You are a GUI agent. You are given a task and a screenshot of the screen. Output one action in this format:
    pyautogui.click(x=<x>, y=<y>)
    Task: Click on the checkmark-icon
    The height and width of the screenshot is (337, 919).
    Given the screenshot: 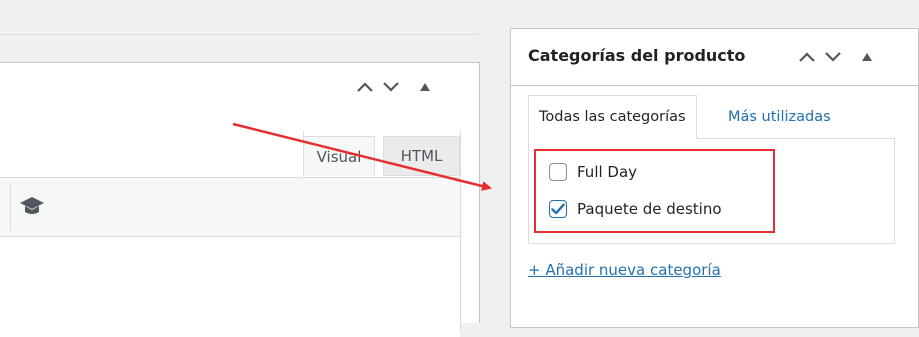 What is the action you would take?
    pyautogui.click(x=558, y=209)
    